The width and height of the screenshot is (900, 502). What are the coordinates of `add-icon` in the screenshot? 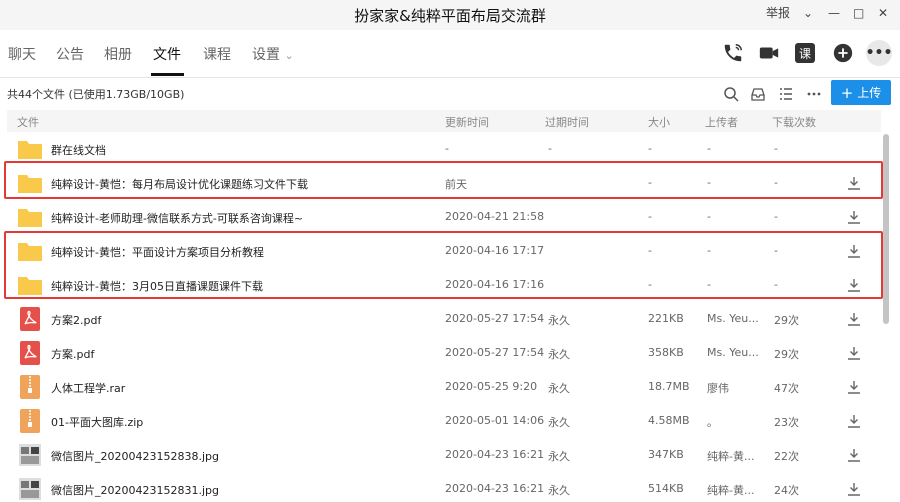 It's located at (843, 53).